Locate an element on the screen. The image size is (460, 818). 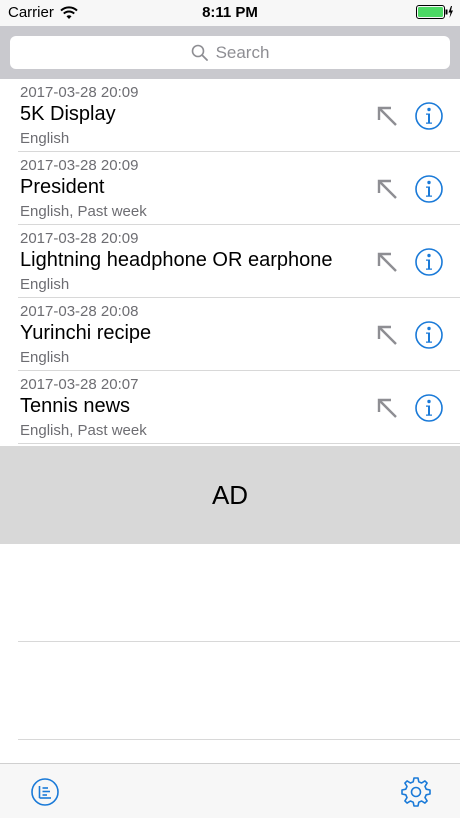
bottom-toolbar is located at coordinates (230, 790).